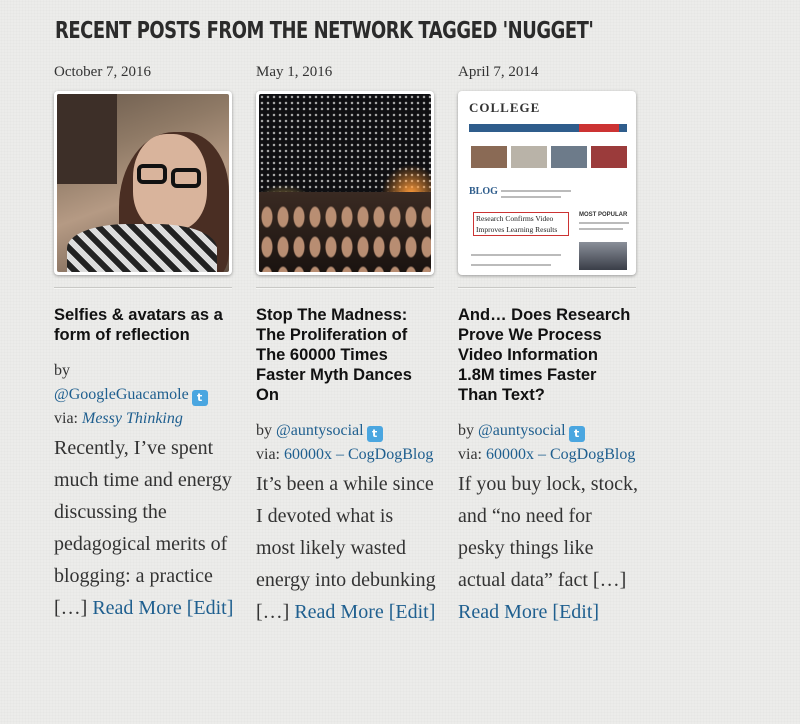  I want to click on source-link: Messy Thinking, so click(132, 418).